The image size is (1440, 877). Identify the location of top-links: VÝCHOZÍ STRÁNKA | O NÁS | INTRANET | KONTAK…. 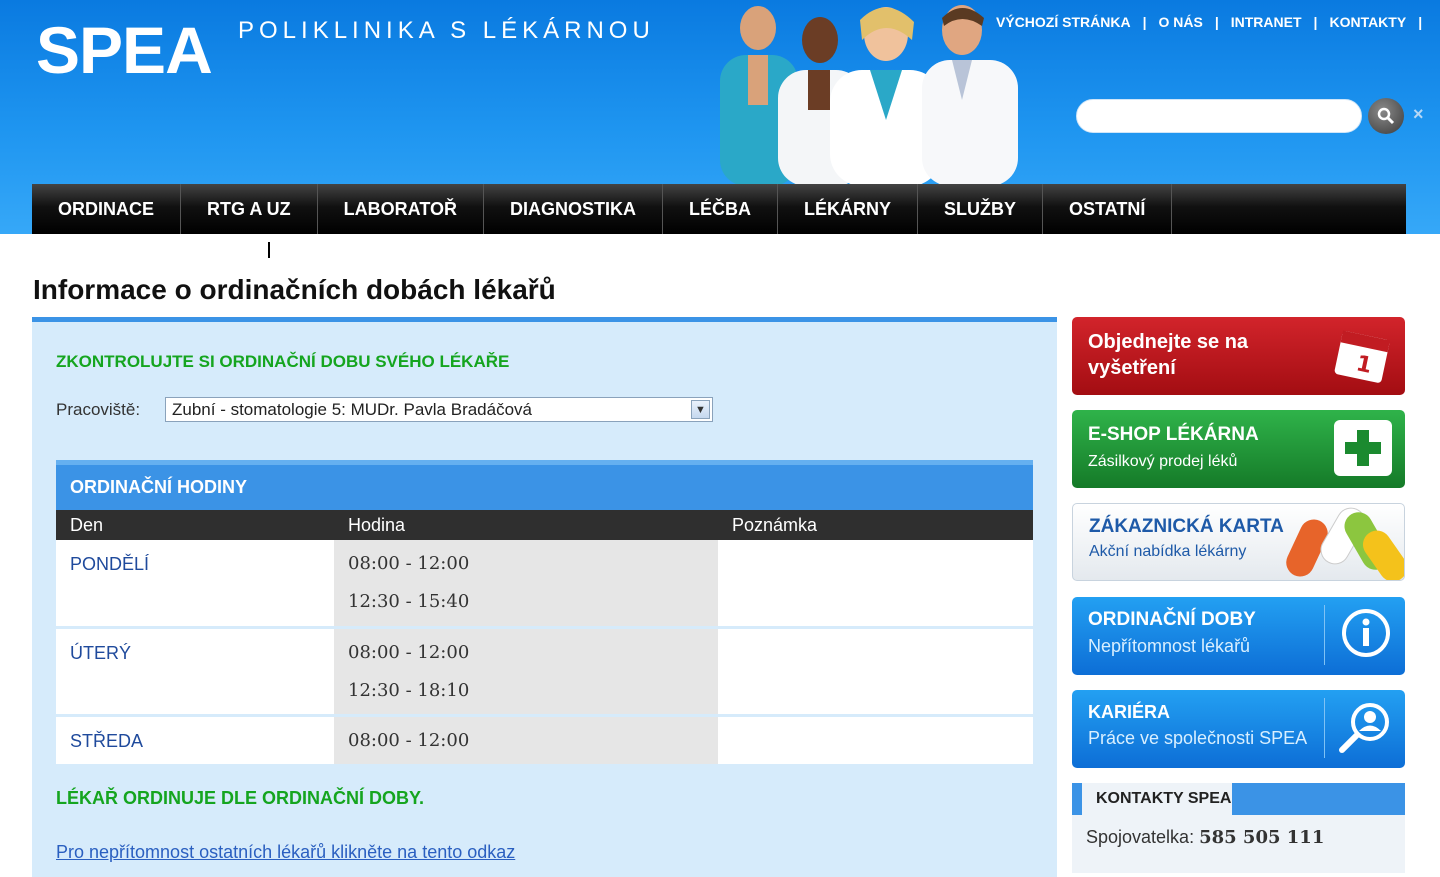
(1209, 22).